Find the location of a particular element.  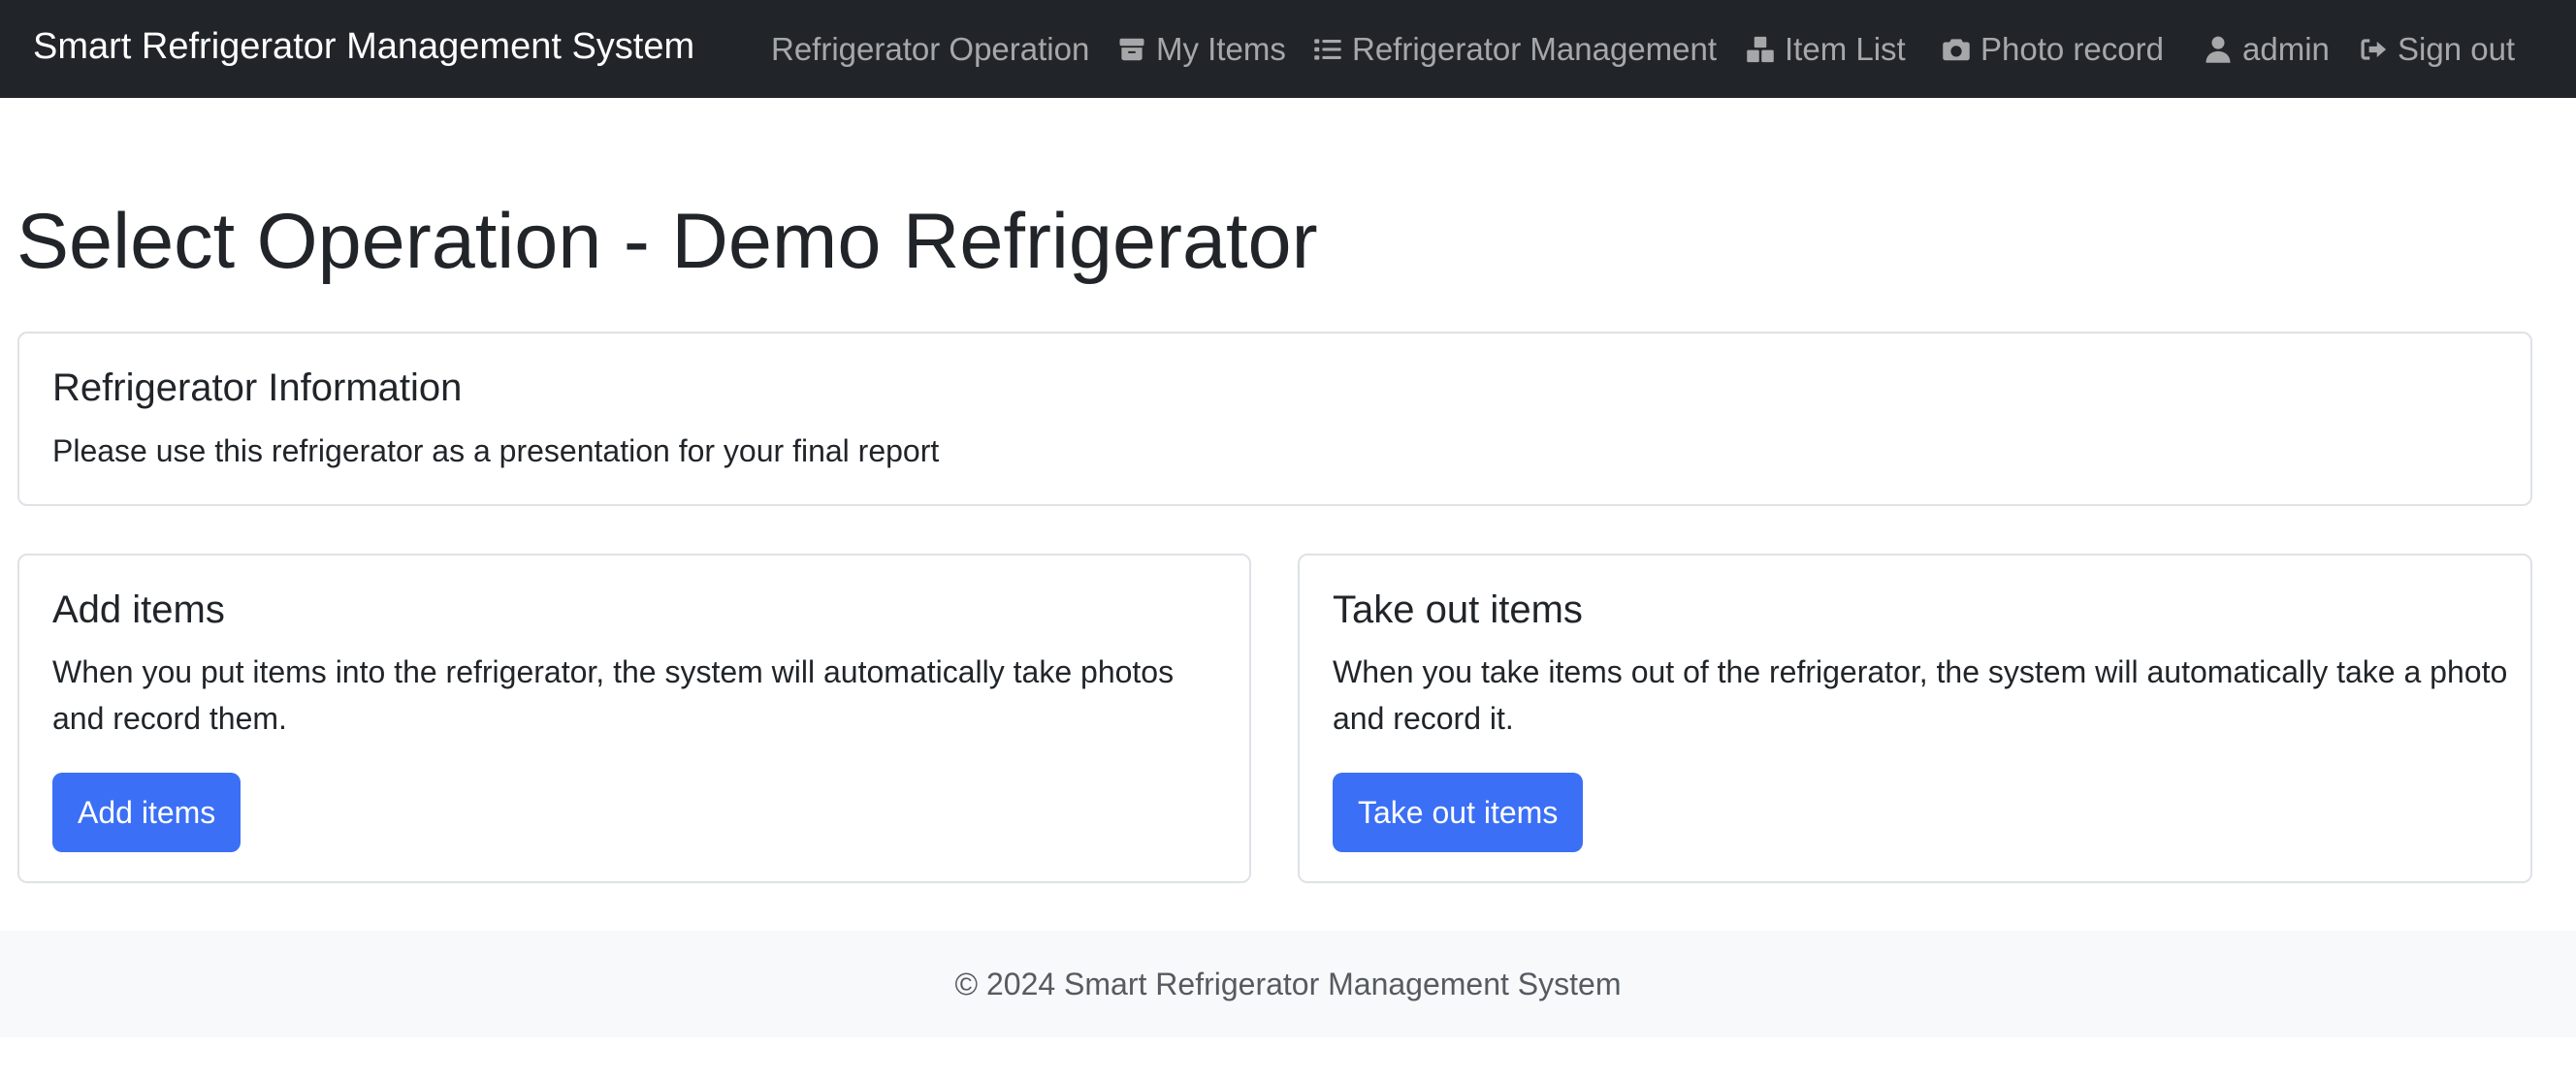

add-items-card-title: Add items is located at coordinates (138, 609).